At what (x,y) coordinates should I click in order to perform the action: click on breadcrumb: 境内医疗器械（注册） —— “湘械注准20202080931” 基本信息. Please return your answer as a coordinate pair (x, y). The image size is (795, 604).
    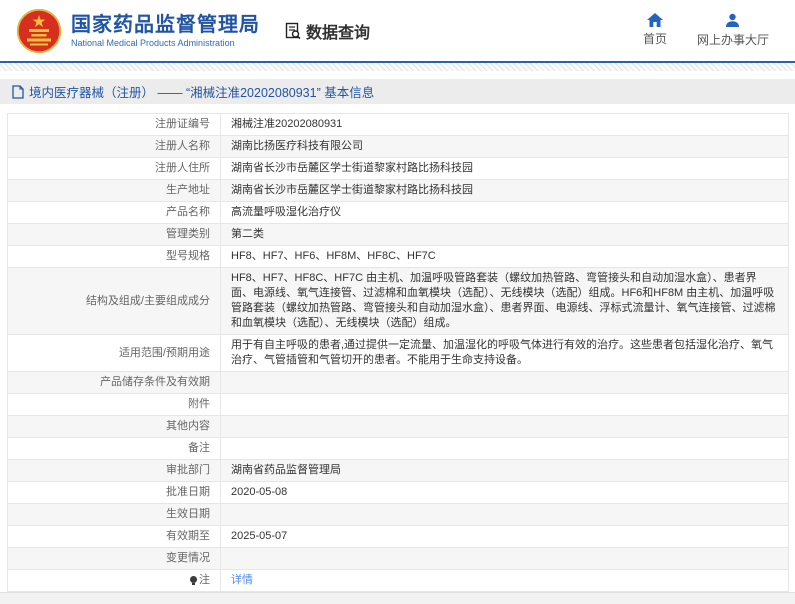
    Looking at the image, I should click on (397, 91).